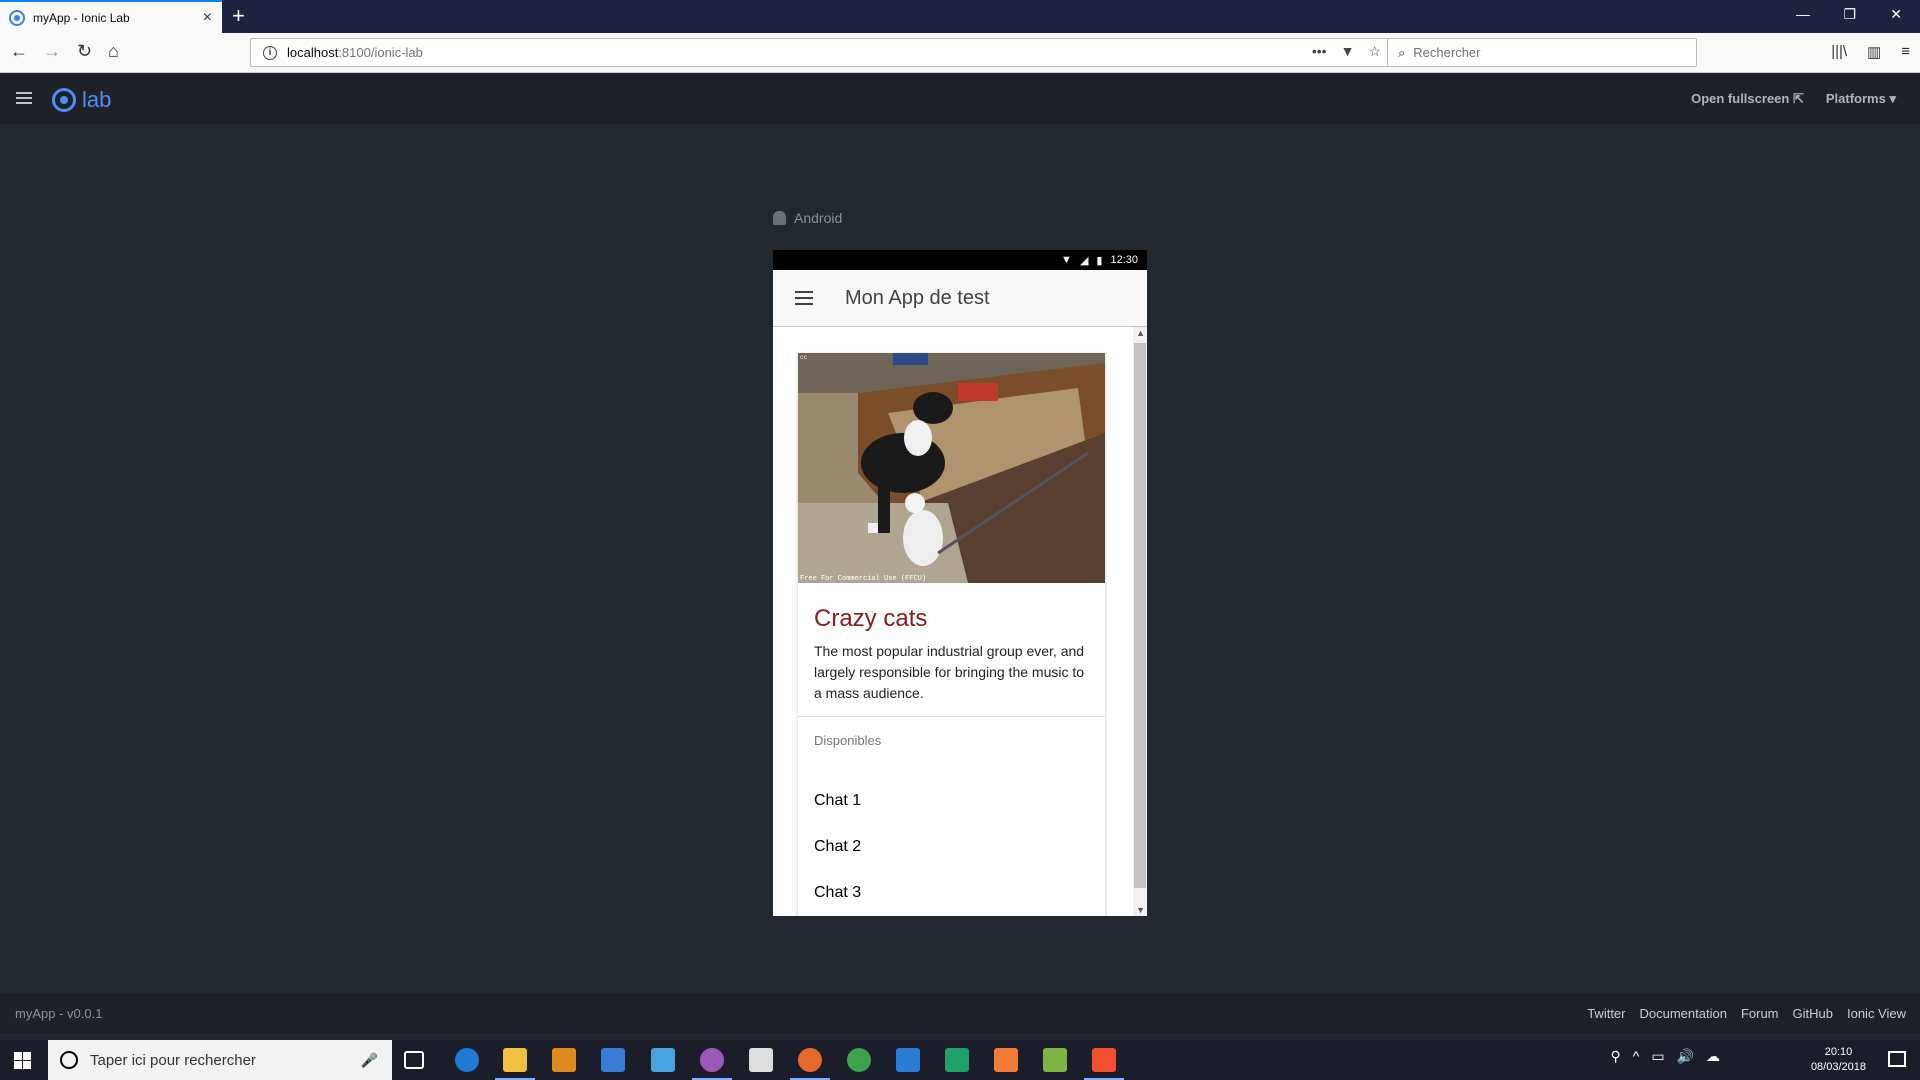 The height and width of the screenshot is (1080, 1920). I want to click on browser-tab: myApp - Ionic Lab ×, so click(111, 16).